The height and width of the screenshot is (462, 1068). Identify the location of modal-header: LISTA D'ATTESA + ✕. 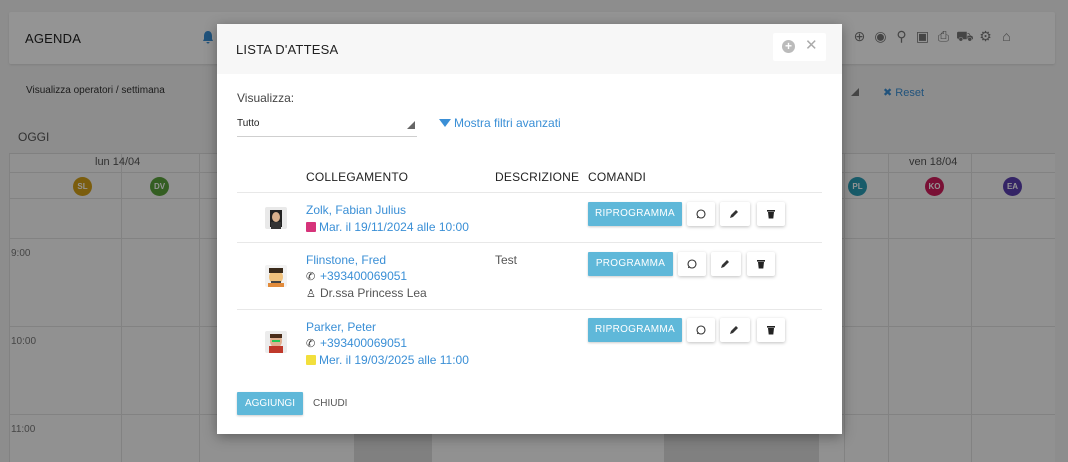
(529, 49).